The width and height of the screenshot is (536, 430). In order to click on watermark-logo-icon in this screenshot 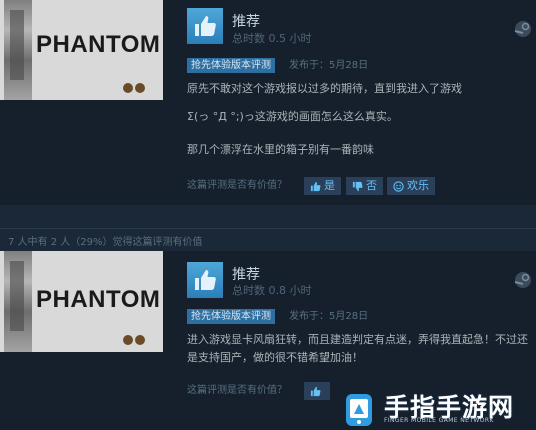, I will do `click(359, 410)`.